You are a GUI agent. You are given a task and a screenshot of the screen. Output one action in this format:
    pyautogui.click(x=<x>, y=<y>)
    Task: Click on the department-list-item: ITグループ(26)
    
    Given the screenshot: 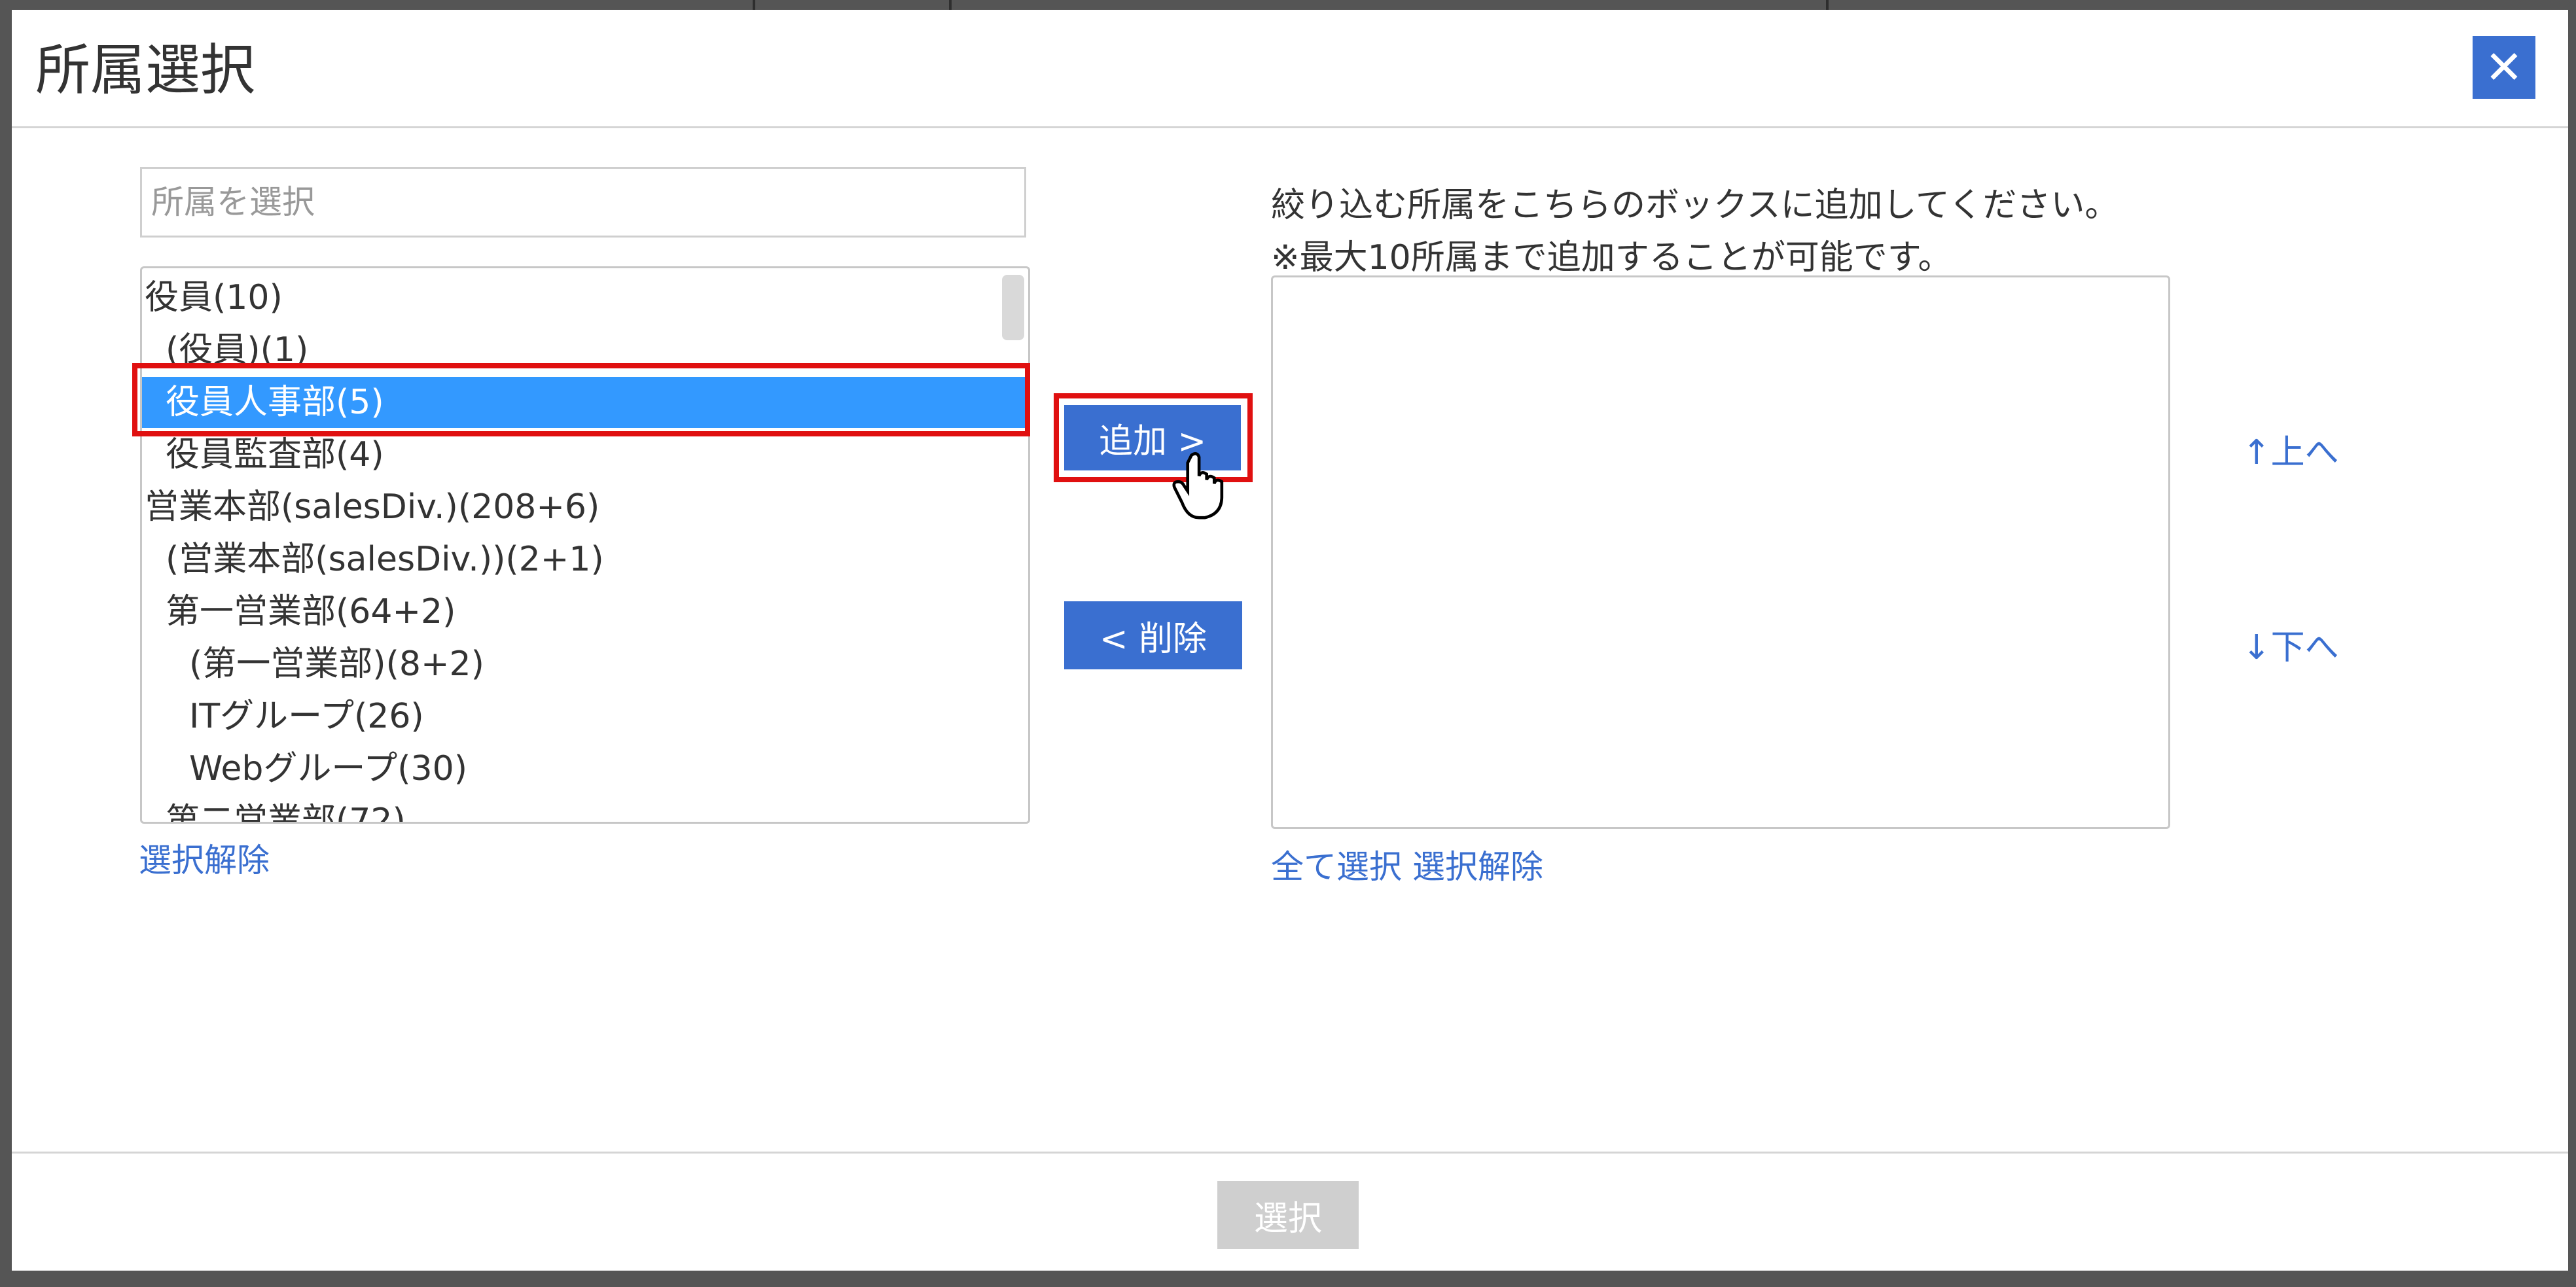 What is the action you would take?
    pyautogui.click(x=283, y=716)
    